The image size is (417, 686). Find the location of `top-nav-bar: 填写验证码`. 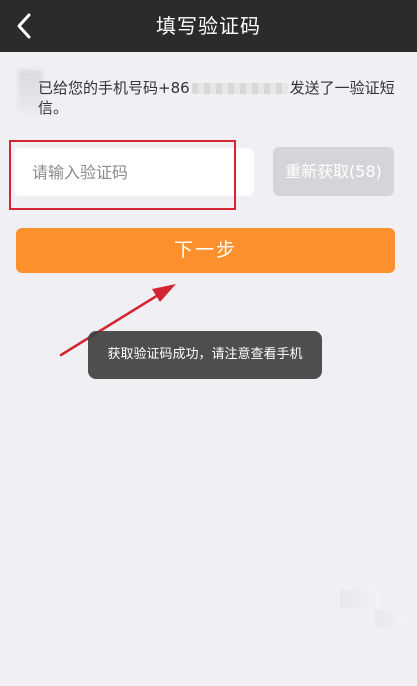

top-nav-bar: 填写验证码 is located at coordinates (208, 26).